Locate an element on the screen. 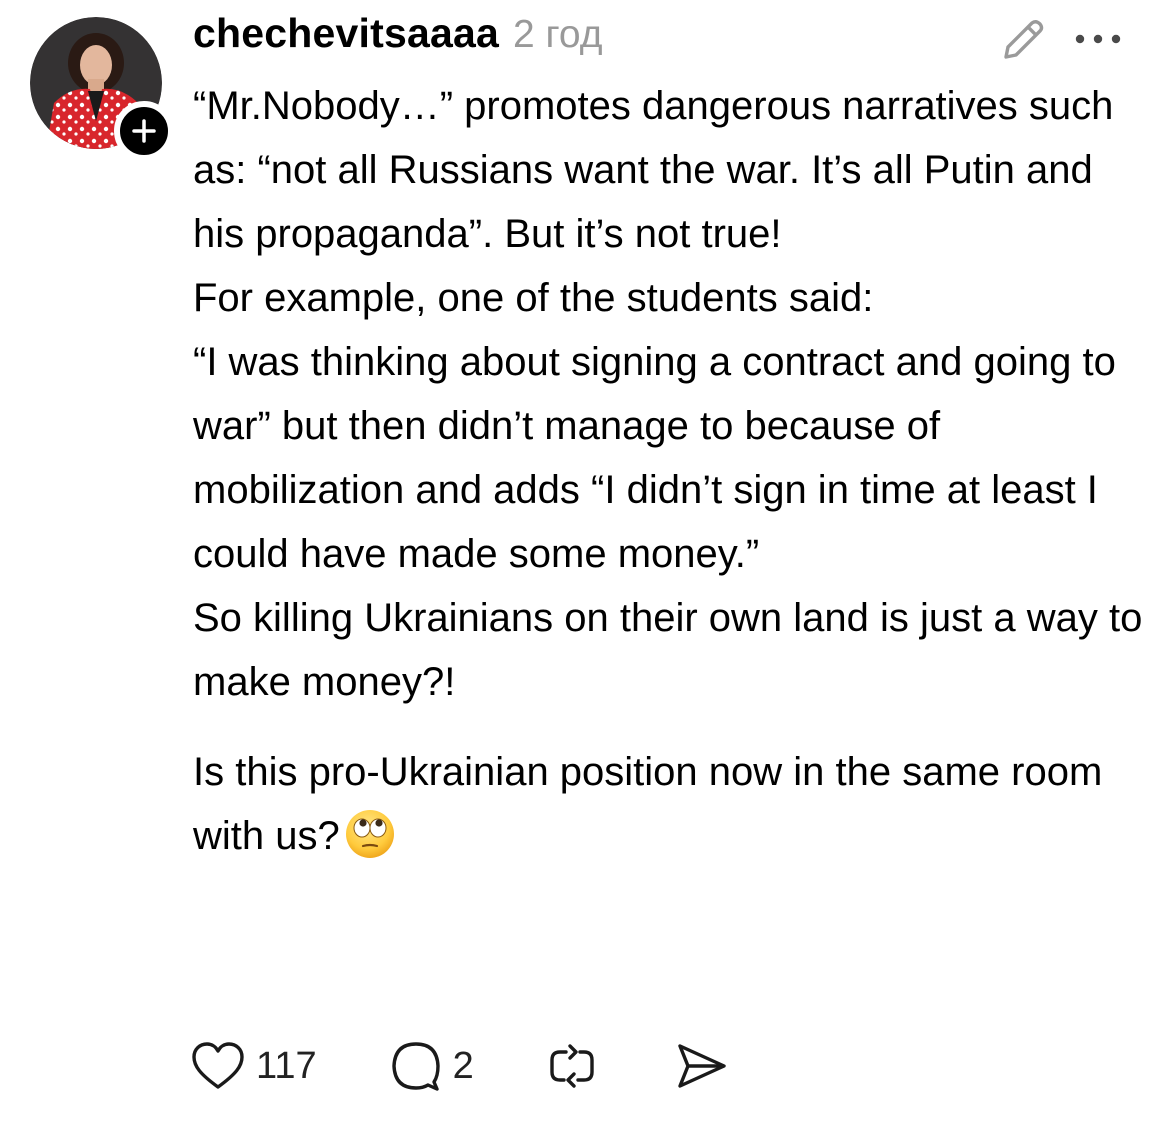 This screenshot has width=1170, height=1134. share-button is located at coordinates (701, 1066).